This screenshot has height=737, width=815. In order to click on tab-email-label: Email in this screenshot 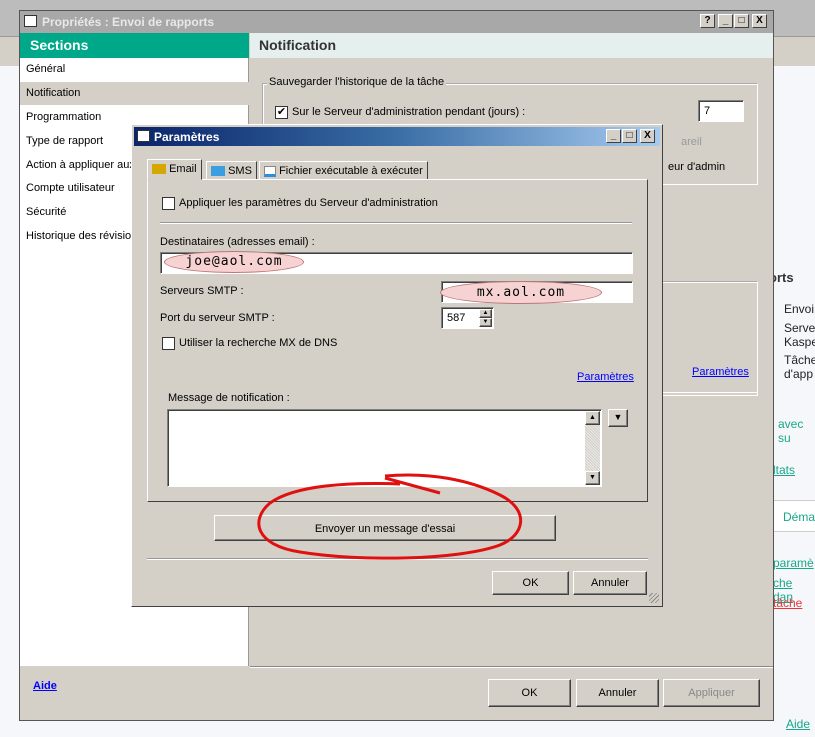, I will do `click(183, 169)`.